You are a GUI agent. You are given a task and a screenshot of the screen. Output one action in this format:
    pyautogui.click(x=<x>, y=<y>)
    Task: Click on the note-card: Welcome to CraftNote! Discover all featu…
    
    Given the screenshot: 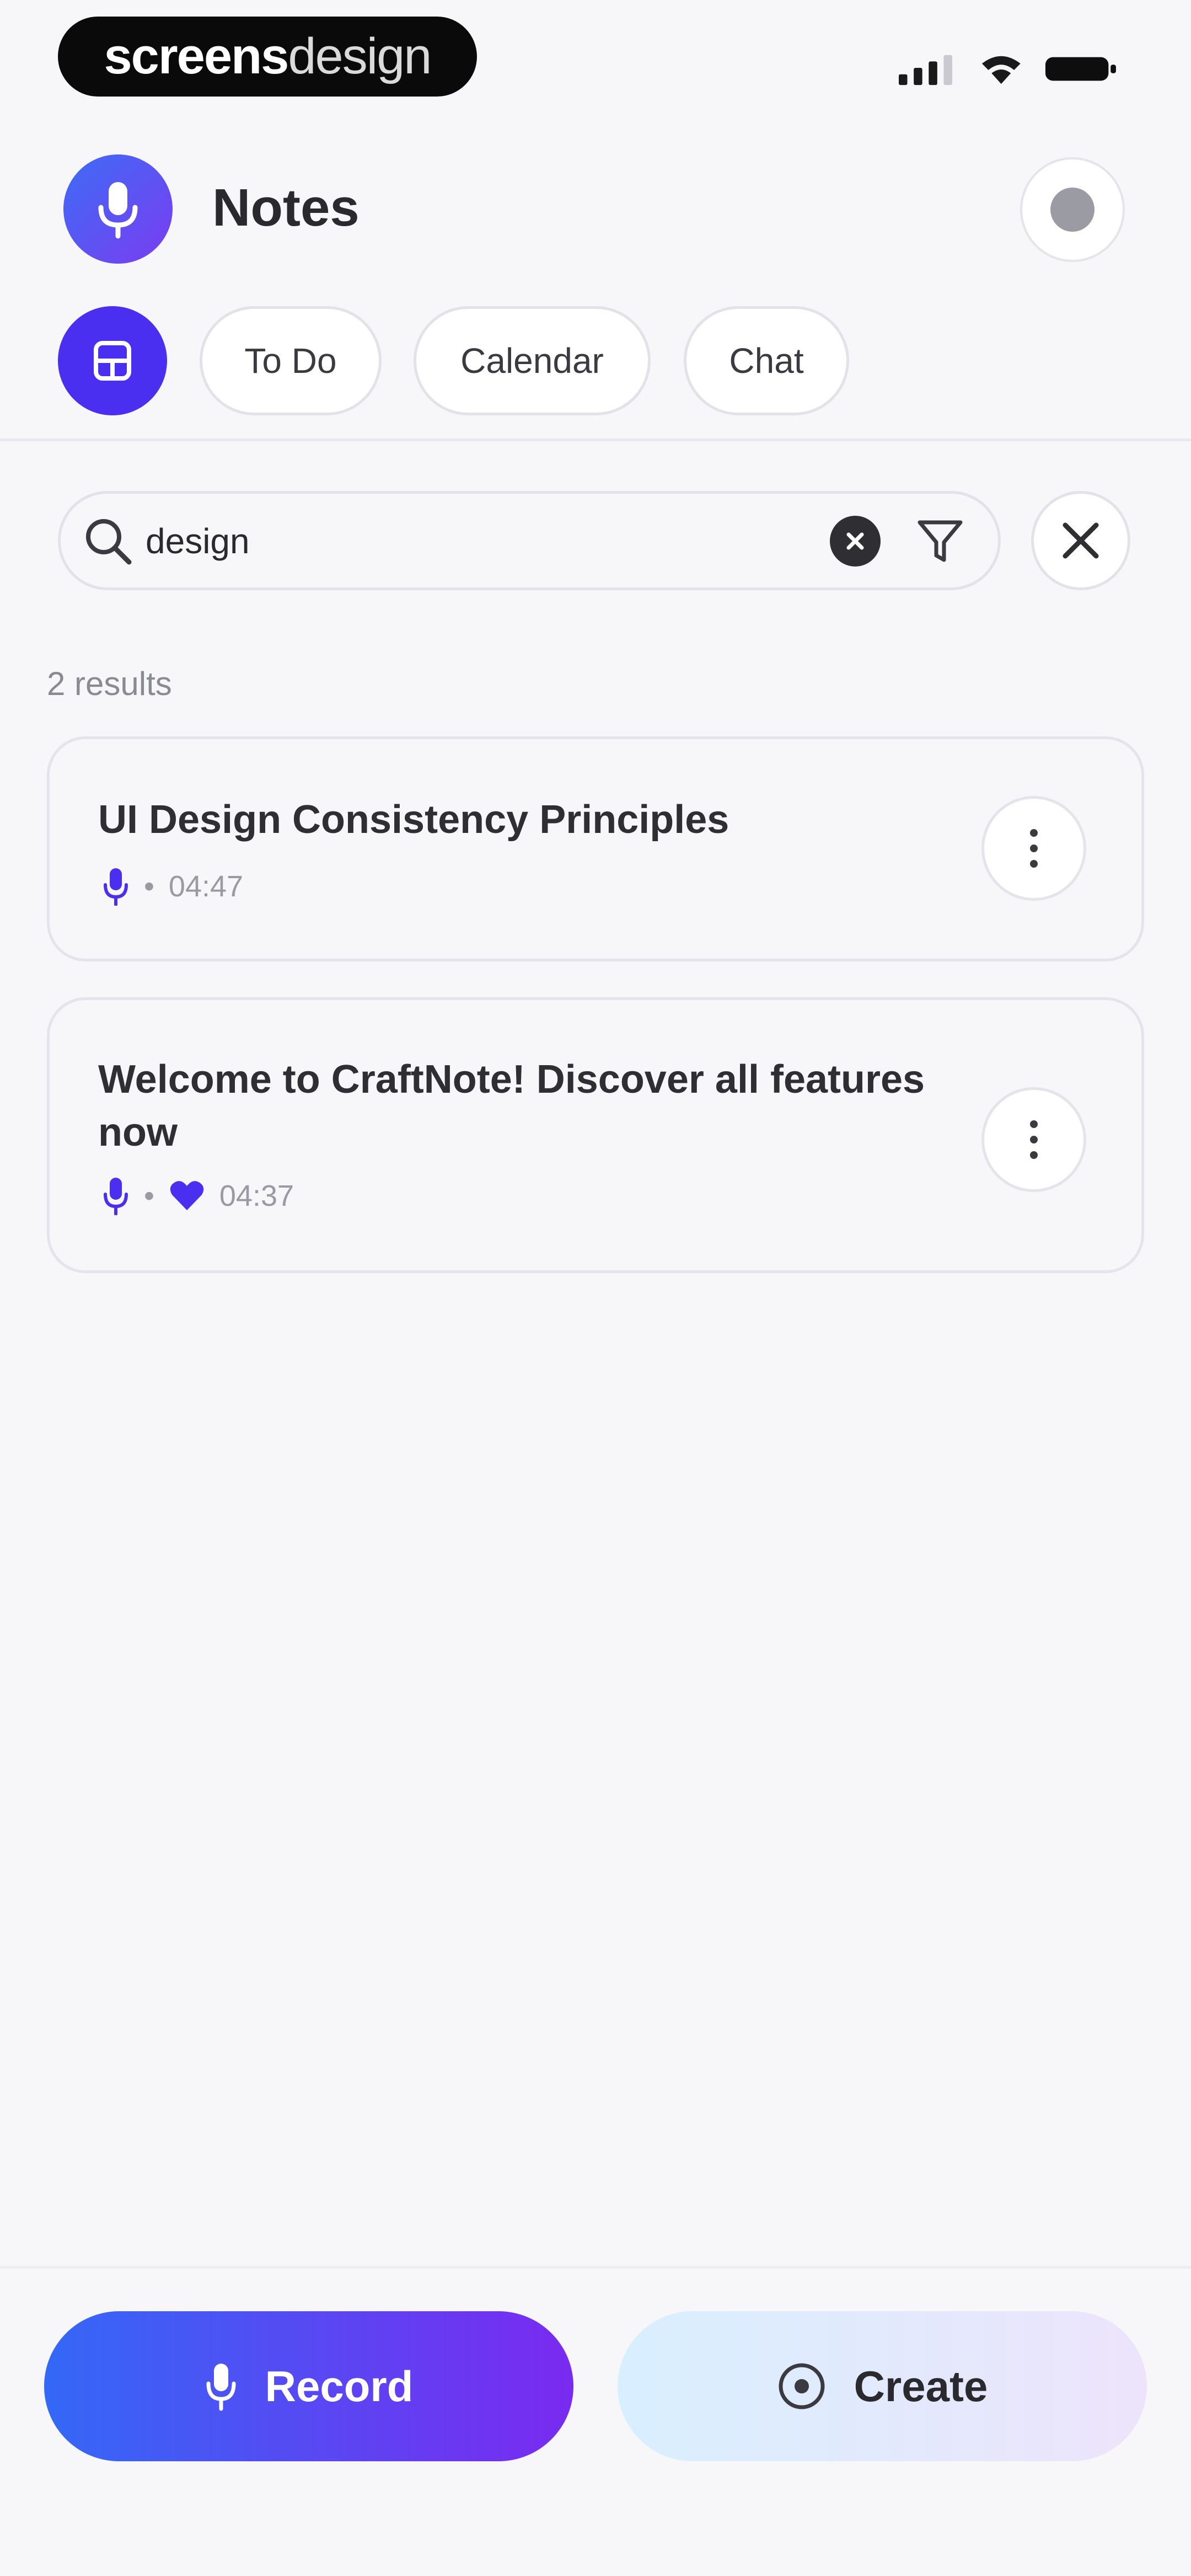 What is the action you would take?
    pyautogui.click(x=595, y=1135)
    